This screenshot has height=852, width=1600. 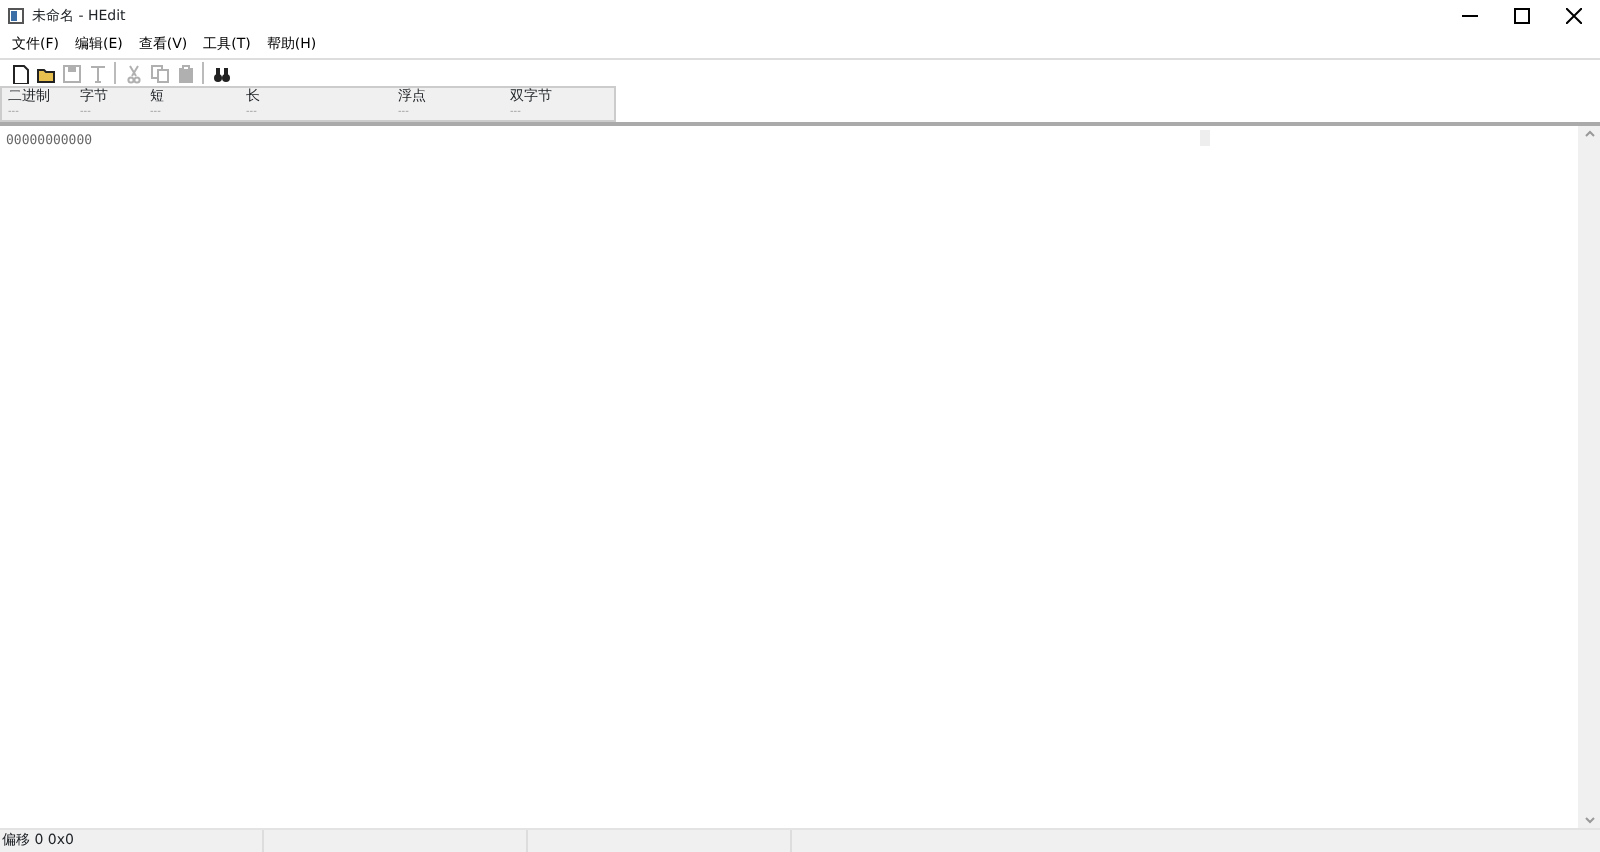 I want to click on app-icon, so click(x=16, y=16).